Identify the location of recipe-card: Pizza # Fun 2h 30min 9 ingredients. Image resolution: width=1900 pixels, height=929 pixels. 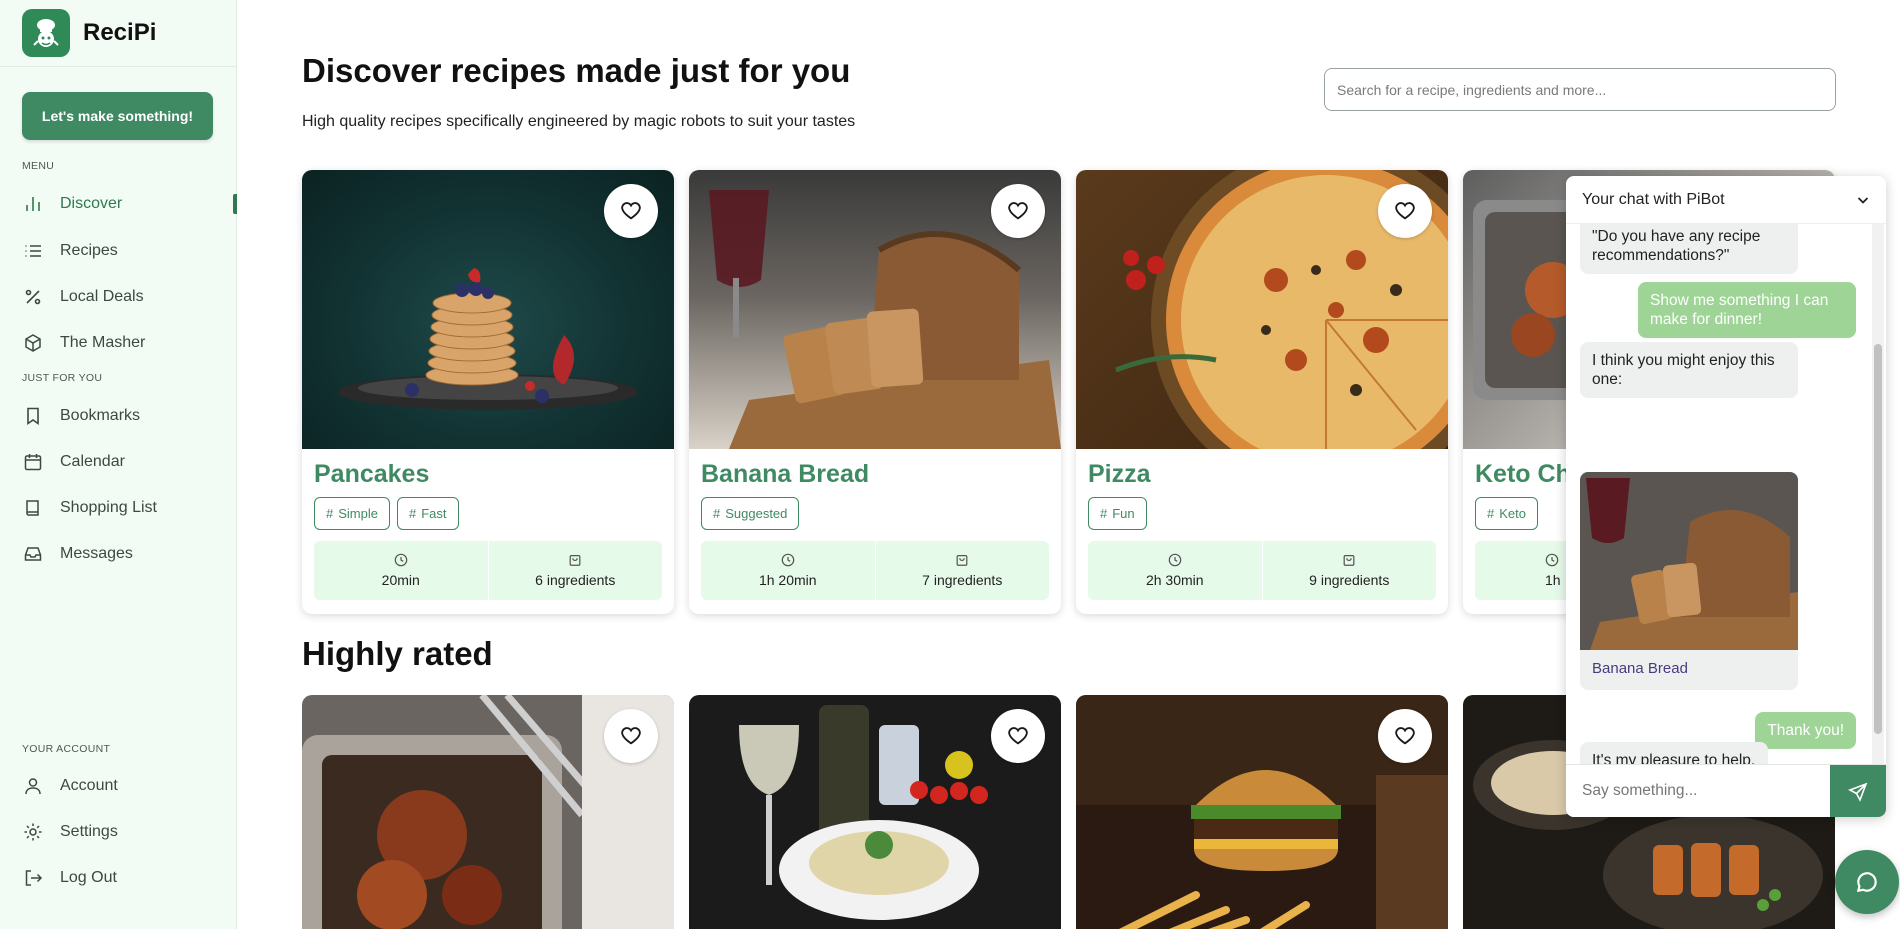
(1262, 392).